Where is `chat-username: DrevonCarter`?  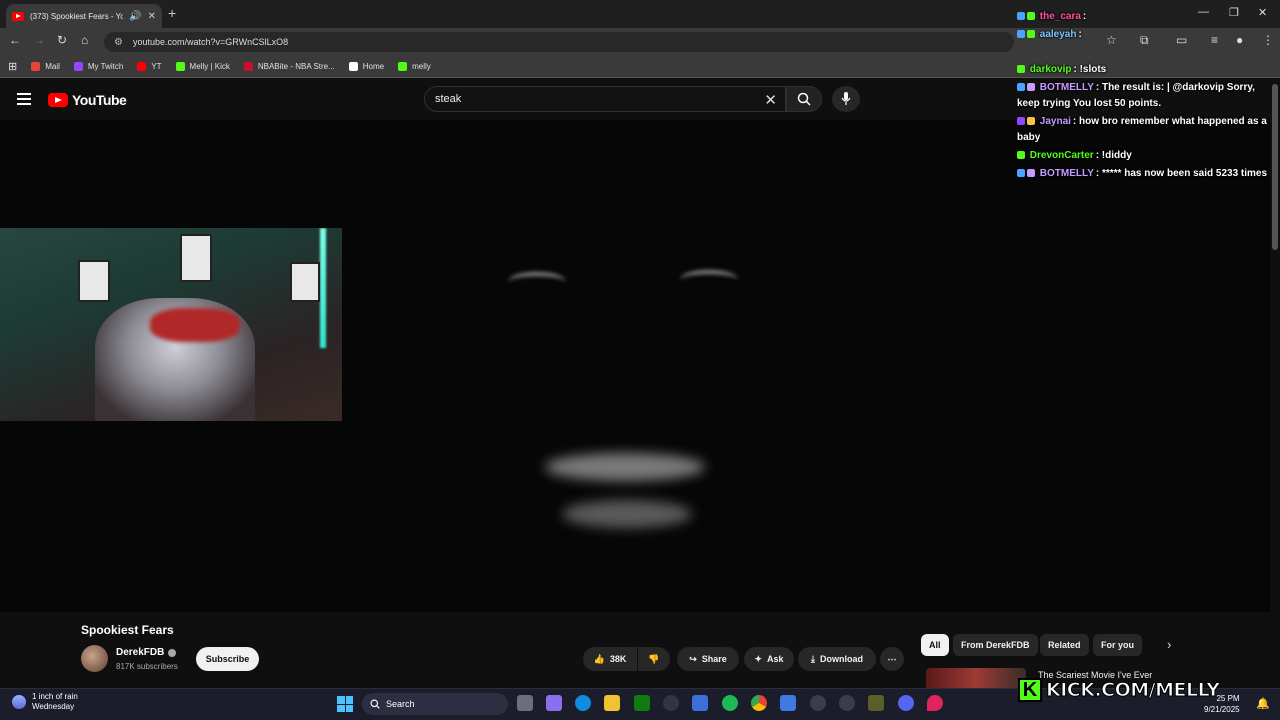 chat-username: DrevonCarter is located at coordinates (1061, 155).